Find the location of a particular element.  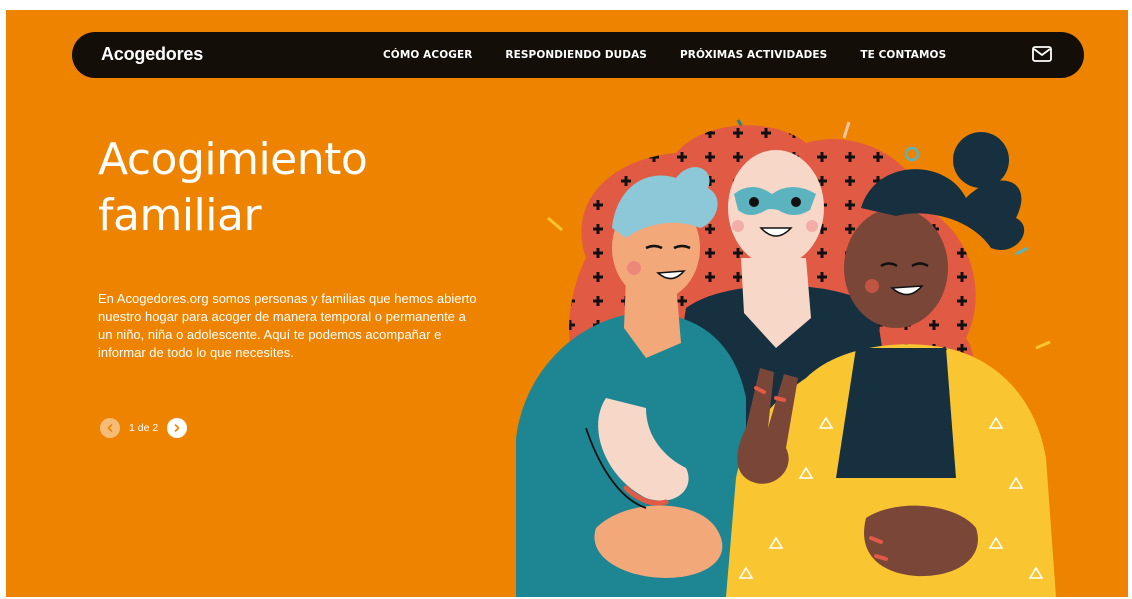

chevron-left-icon is located at coordinates (110, 428).